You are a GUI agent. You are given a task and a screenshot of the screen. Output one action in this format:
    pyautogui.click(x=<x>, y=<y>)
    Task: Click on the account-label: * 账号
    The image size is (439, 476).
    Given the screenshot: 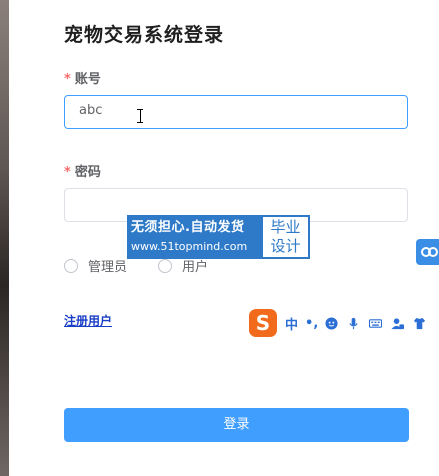 What is the action you would take?
    pyautogui.click(x=82, y=77)
    